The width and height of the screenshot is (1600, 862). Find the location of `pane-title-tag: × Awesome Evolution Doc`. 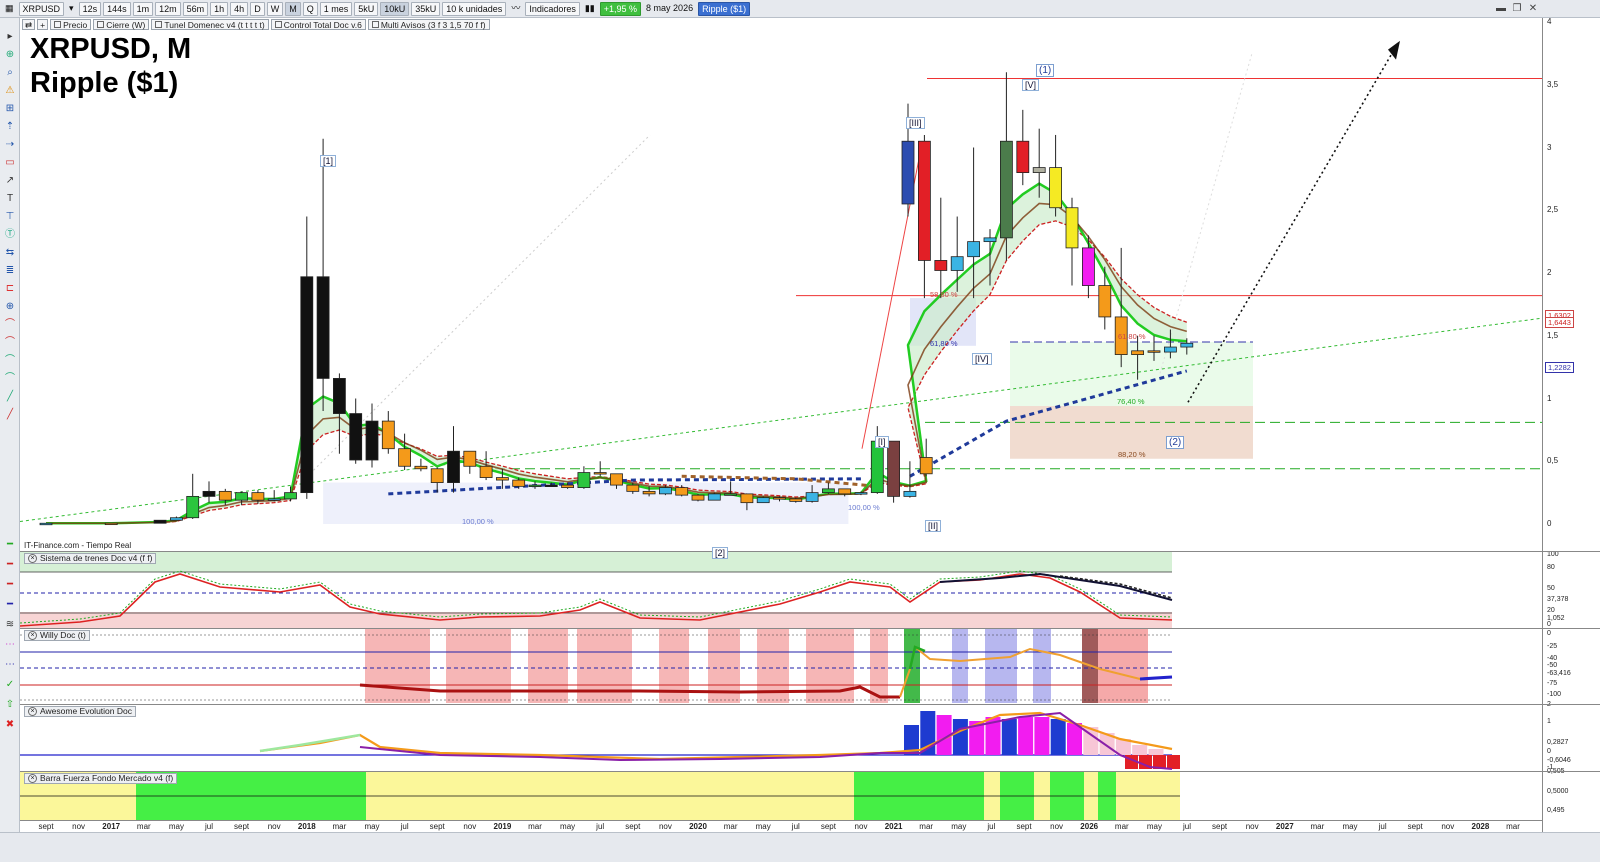

pane-title-tag: × Awesome Evolution Doc is located at coordinates (80, 711).